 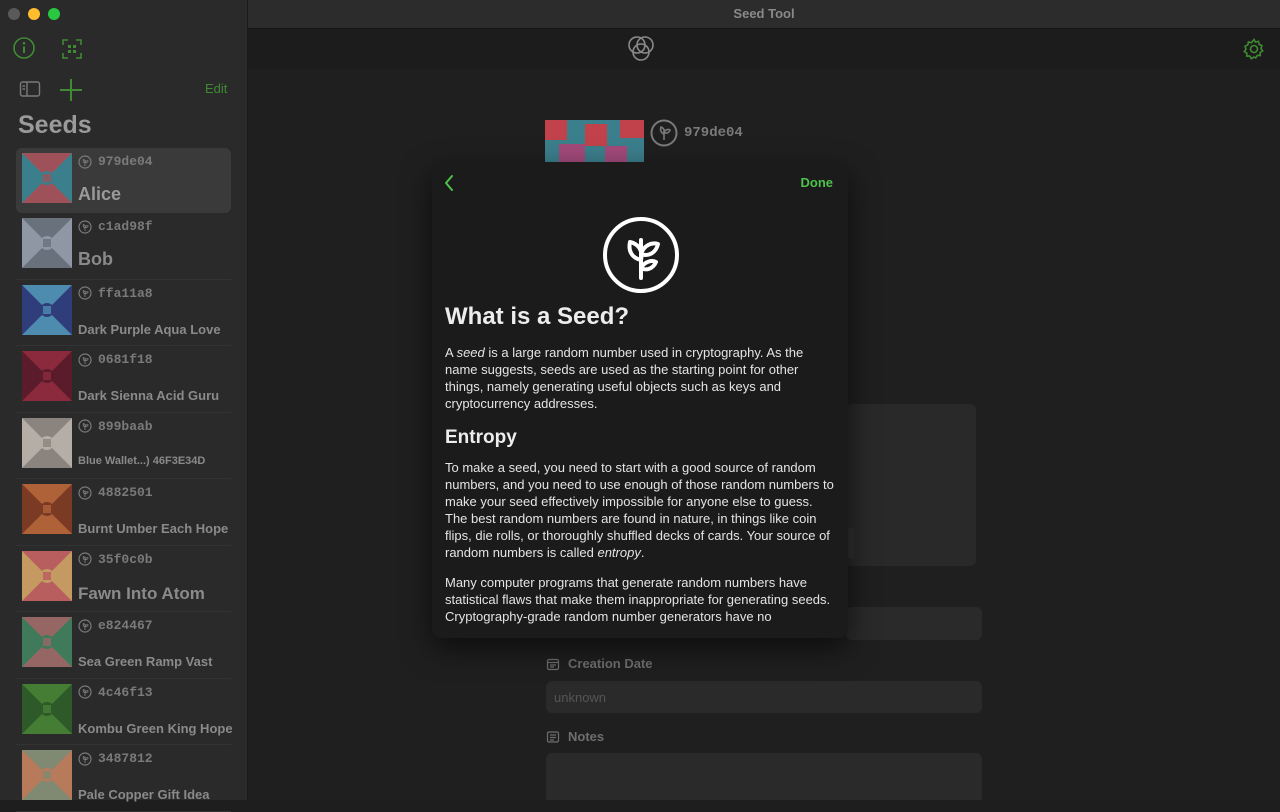 I want to click on detail-seed-id-text: 979de04, so click(x=713, y=133).